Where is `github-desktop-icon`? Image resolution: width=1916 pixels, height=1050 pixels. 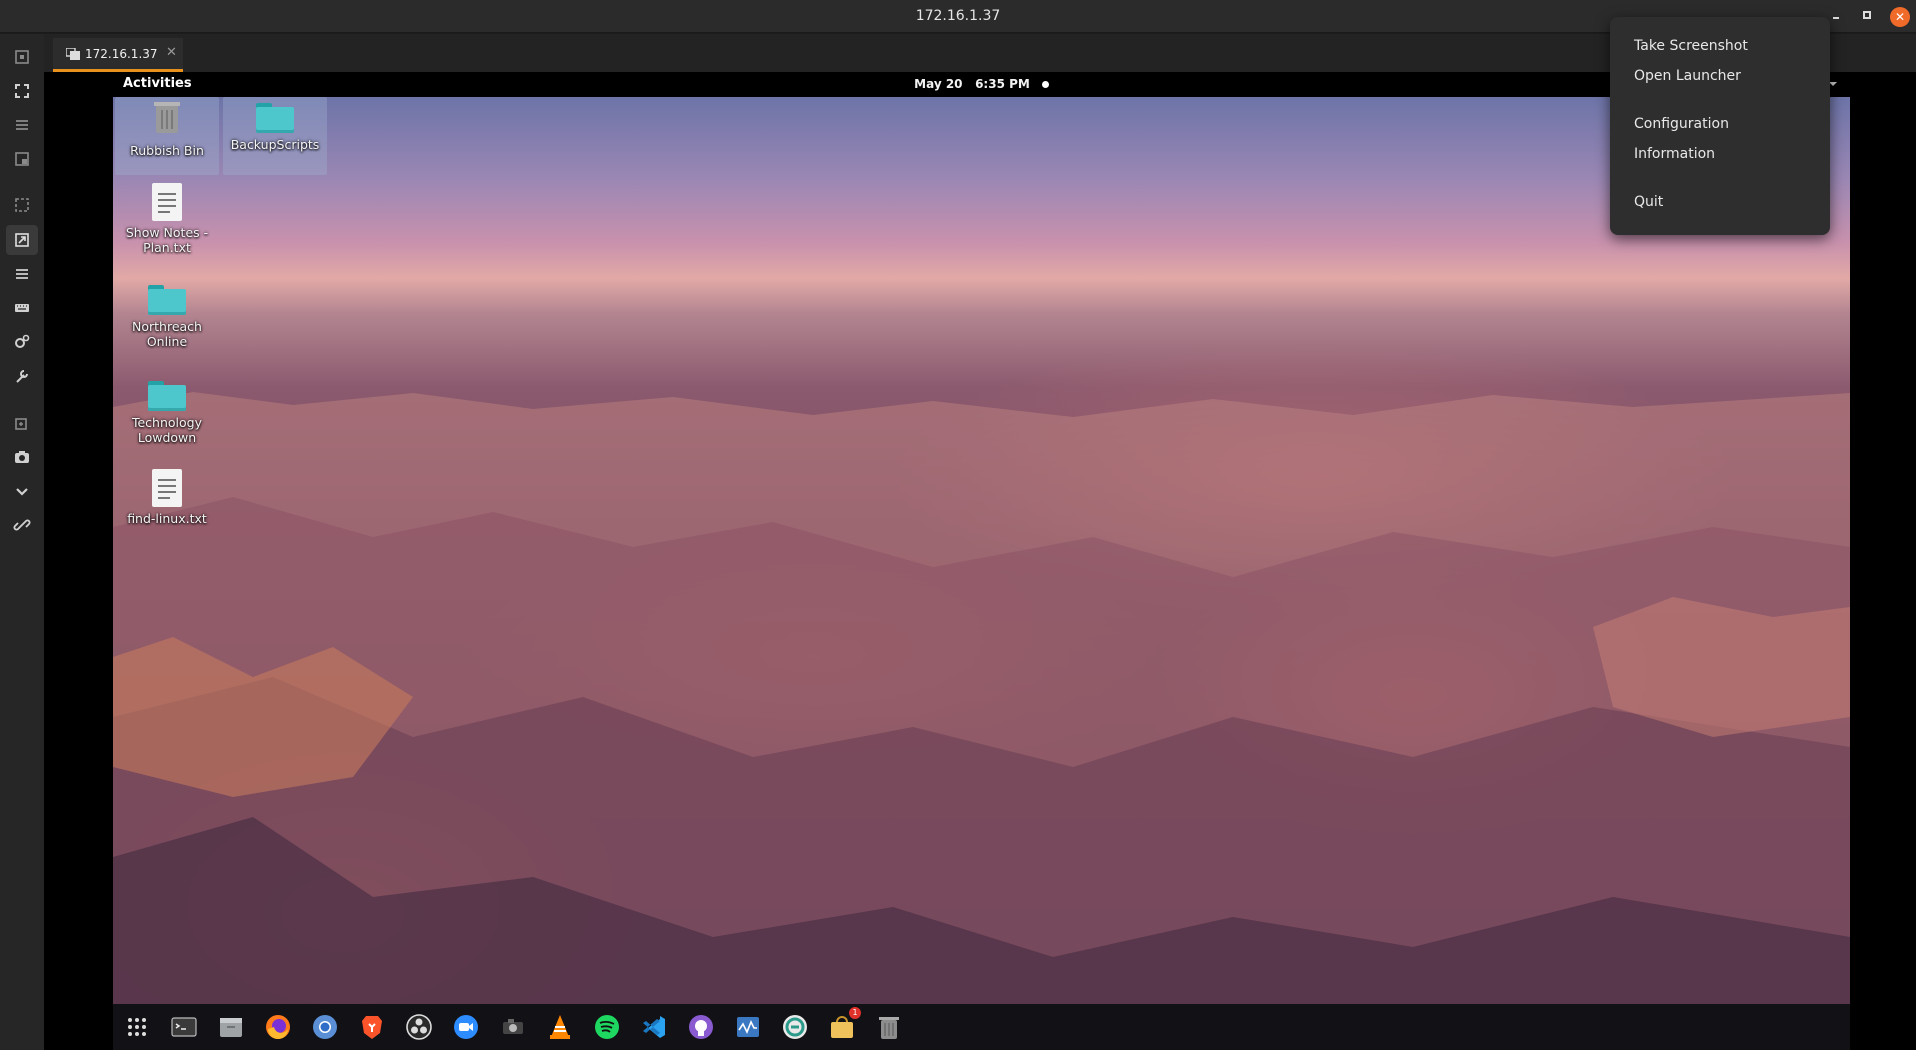
github-desktop-icon is located at coordinates (701, 1027).